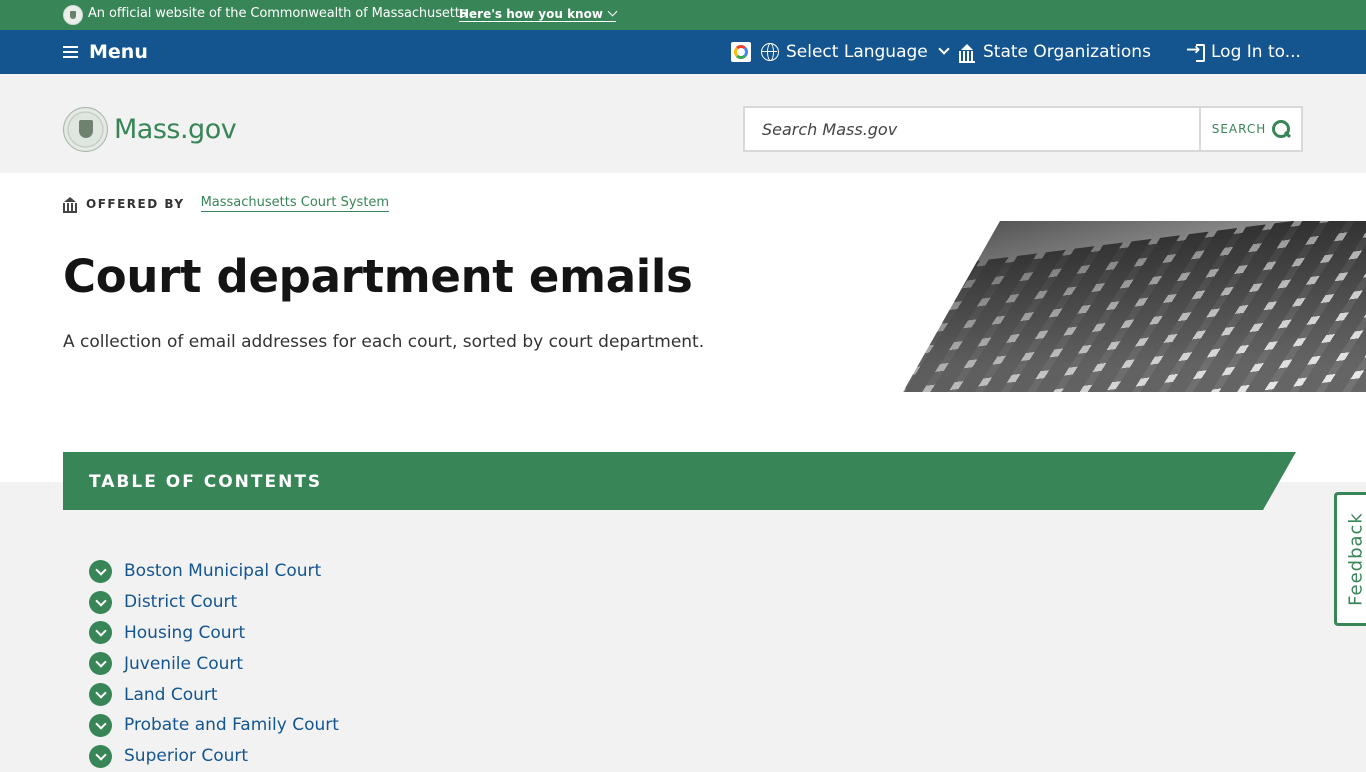  I want to click on toc-link-juvenile-court: Juvenile Court, so click(183, 664).